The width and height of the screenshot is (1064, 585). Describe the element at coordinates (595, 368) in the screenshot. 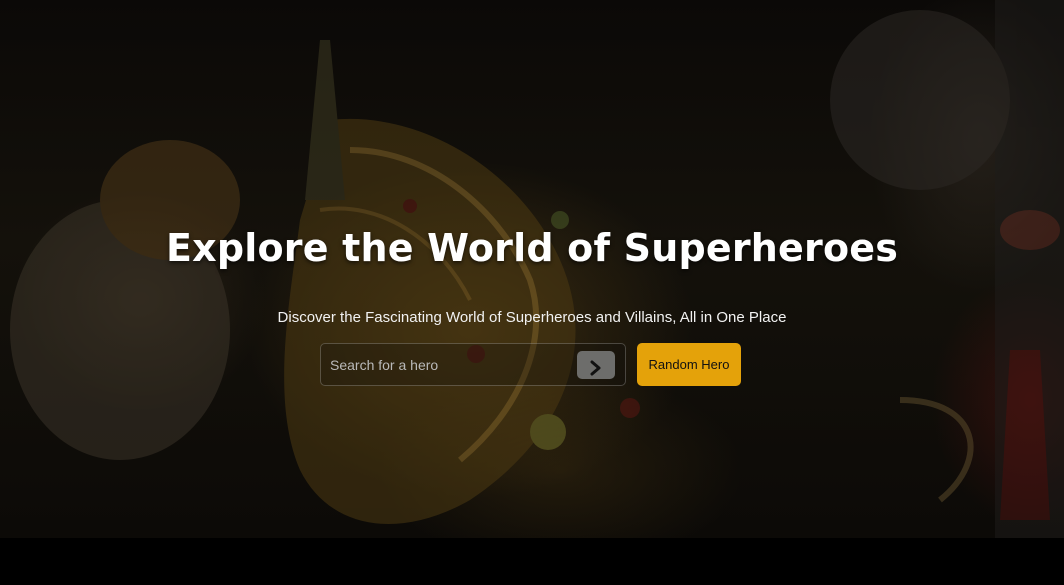

I see `chevron-right-icon` at that location.